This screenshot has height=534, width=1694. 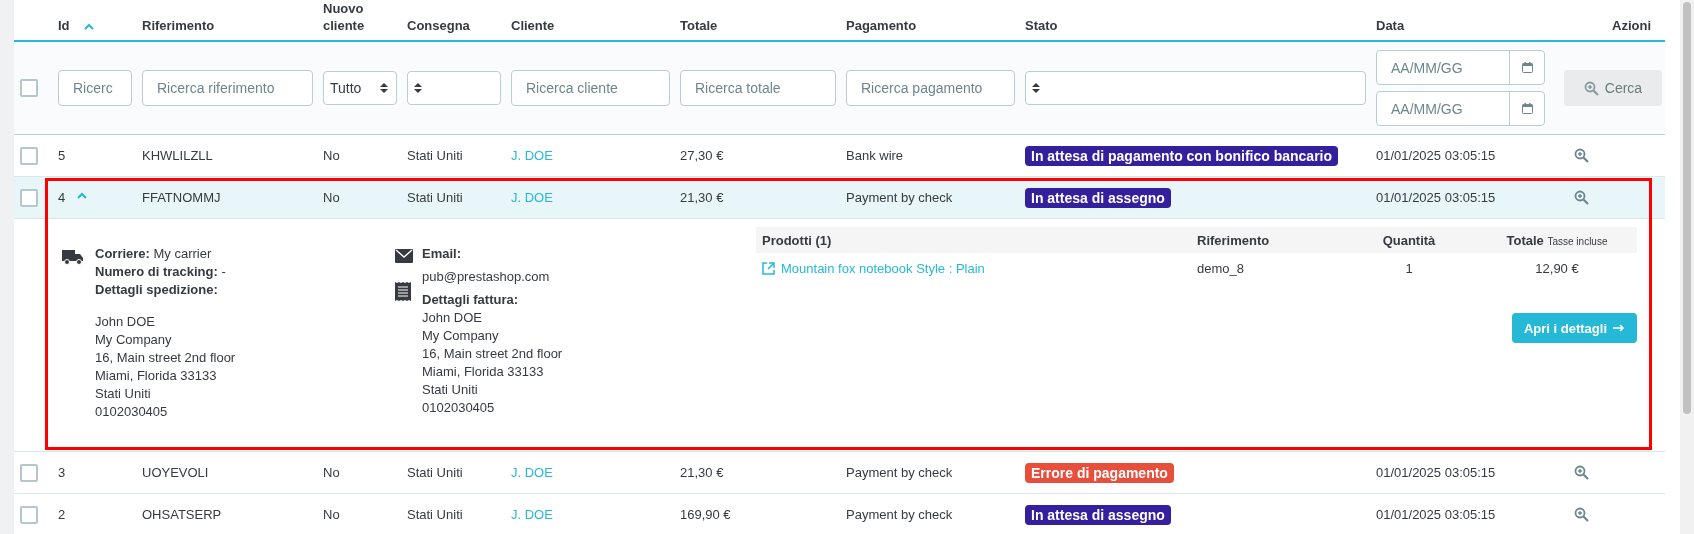 I want to click on truck-icon, so click(x=73, y=257).